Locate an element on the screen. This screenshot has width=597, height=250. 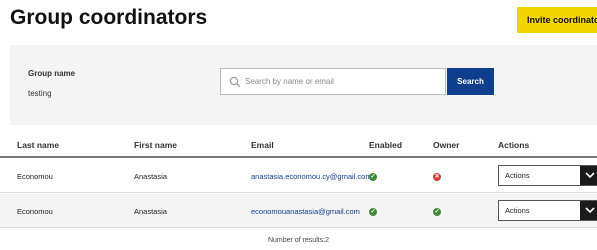
column-actions: Actions is located at coordinates (514, 145).